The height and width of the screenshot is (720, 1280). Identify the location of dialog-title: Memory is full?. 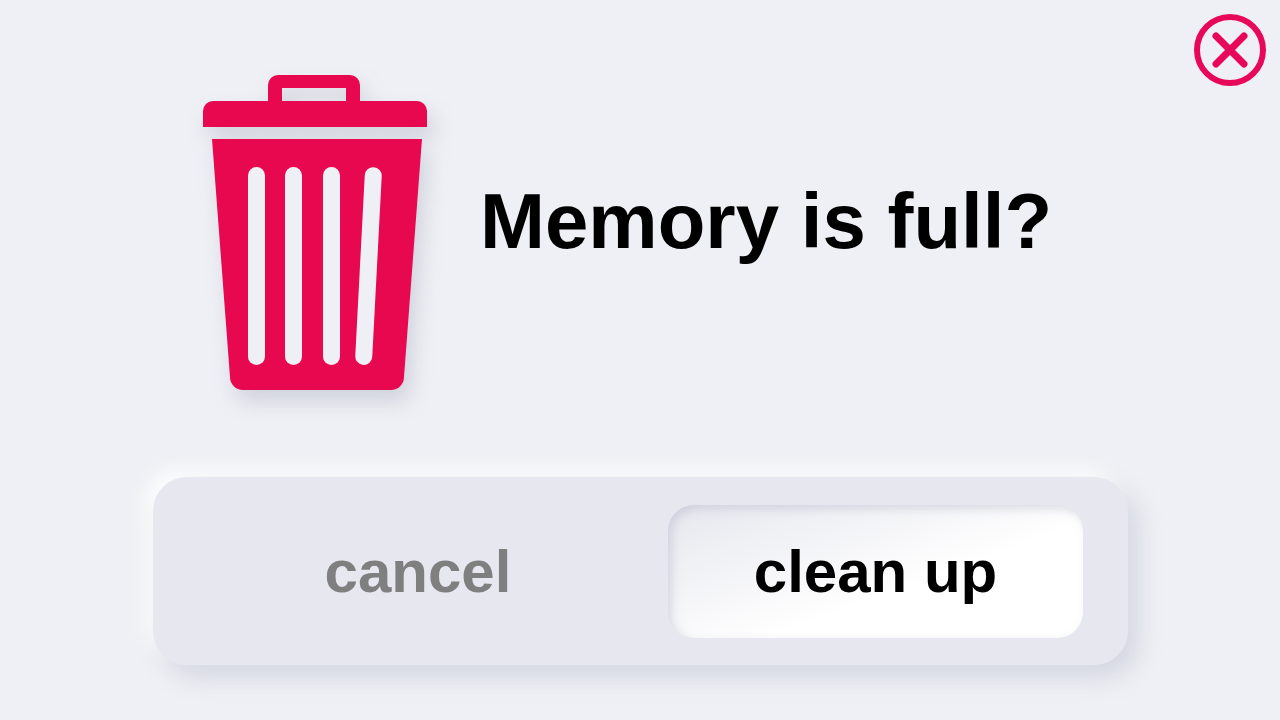
(766, 221).